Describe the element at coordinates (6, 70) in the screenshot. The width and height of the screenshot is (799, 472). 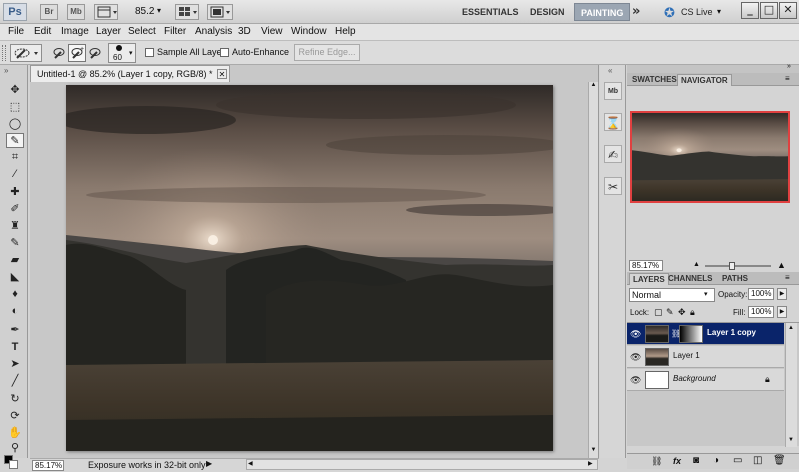
I see `collapse-icon: »` at that location.